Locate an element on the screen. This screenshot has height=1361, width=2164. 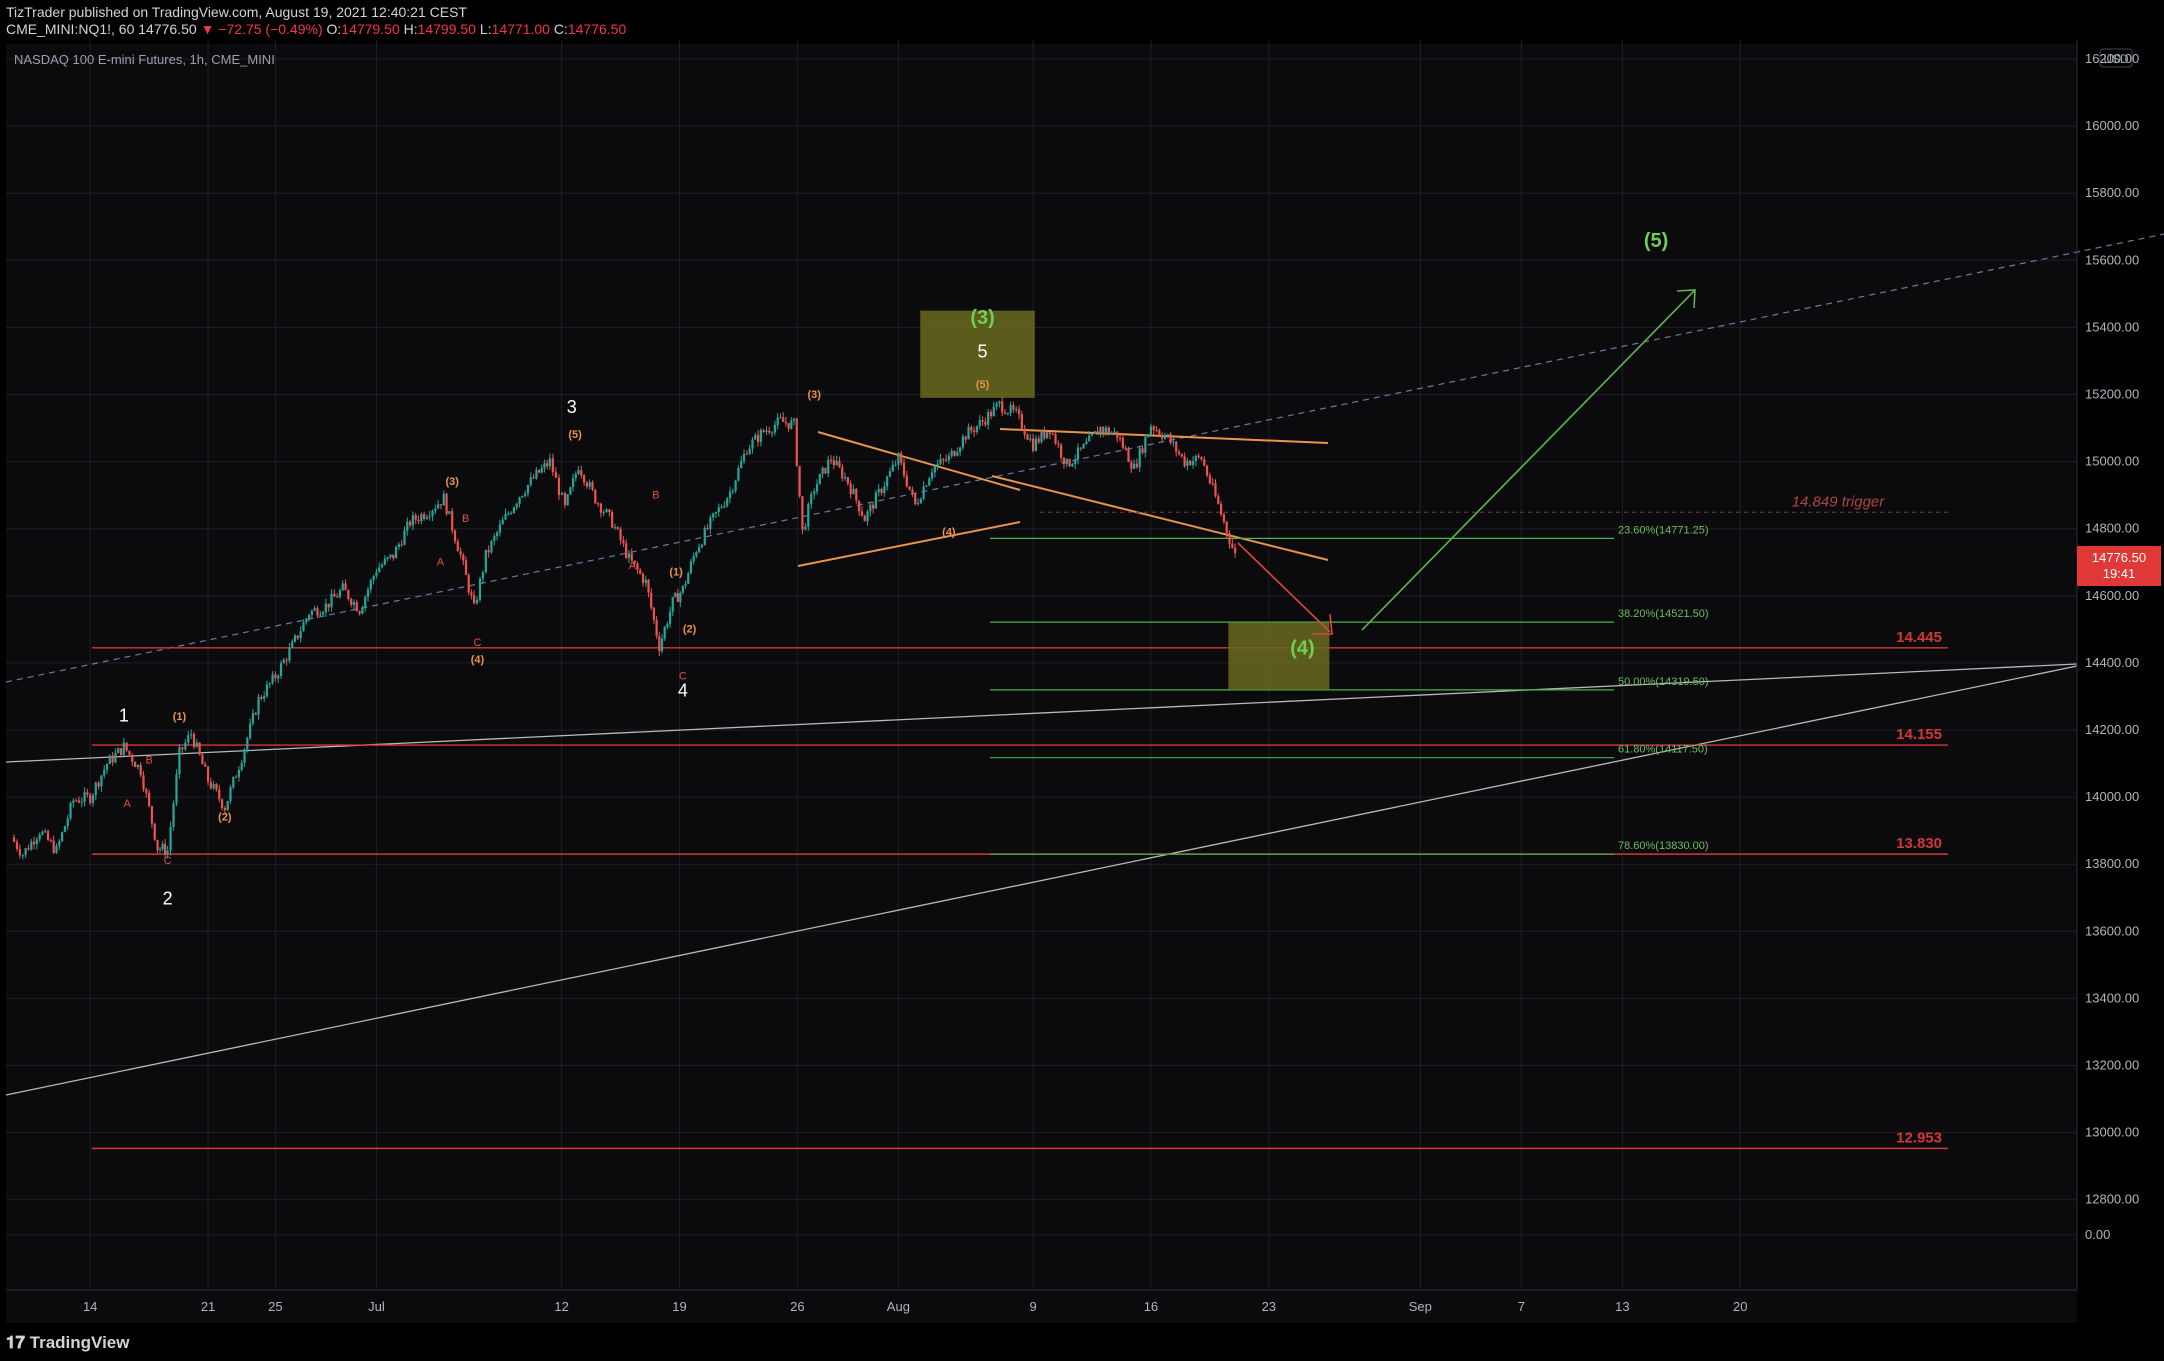
time-tick-label: 12 is located at coordinates (561, 1306).